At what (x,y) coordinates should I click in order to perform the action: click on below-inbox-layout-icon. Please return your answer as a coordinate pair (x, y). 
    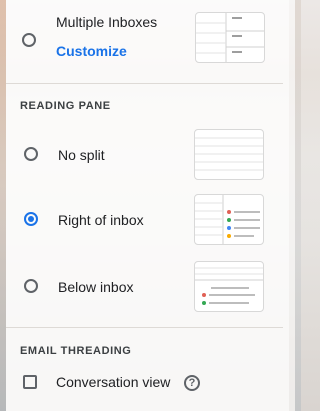
    Looking at the image, I should click on (229, 286).